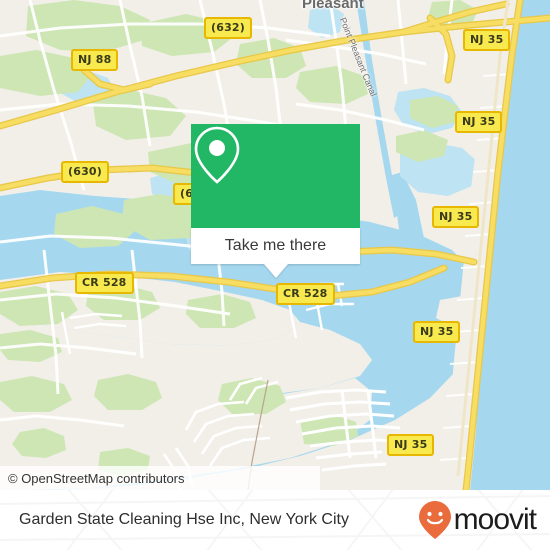 The width and height of the screenshot is (550, 550). Describe the element at coordinates (275, 176) in the screenshot. I see `callout-pin-panel` at that location.